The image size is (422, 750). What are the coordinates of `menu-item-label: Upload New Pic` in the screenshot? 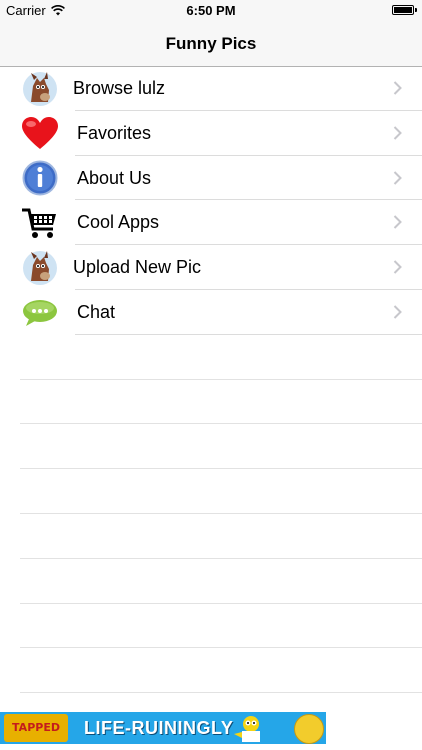 It's located at (137, 267).